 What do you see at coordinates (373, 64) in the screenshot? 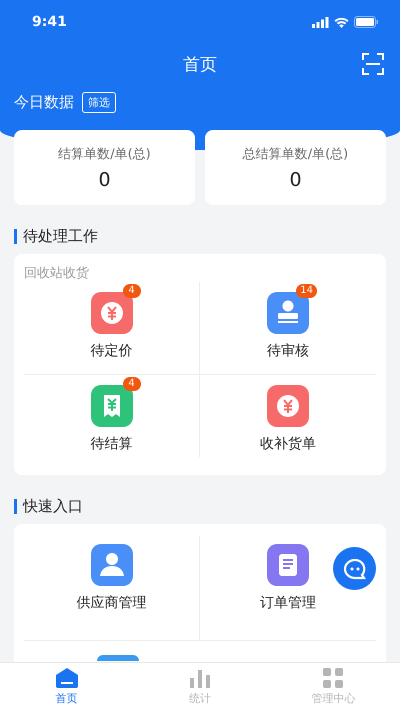
I see `scan-icon` at bounding box center [373, 64].